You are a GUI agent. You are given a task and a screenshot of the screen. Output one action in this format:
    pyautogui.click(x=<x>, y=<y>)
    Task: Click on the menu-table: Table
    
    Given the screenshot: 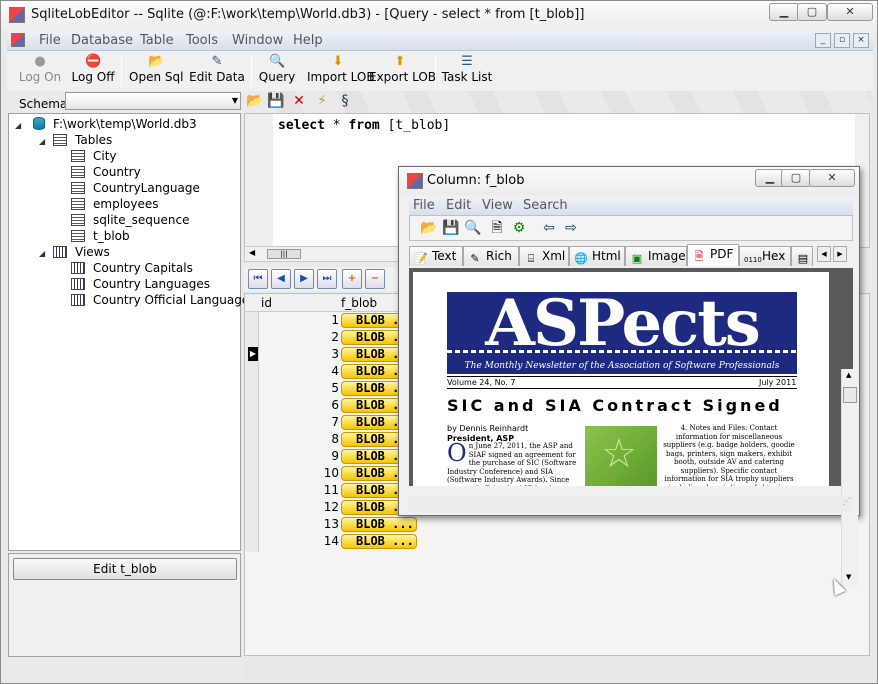 What is the action you would take?
    pyautogui.click(x=157, y=40)
    